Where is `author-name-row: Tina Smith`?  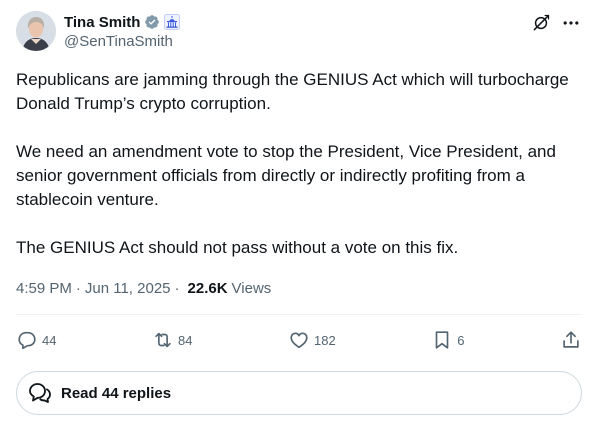
author-name-row: Tina Smith is located at coordinates (122, 22).